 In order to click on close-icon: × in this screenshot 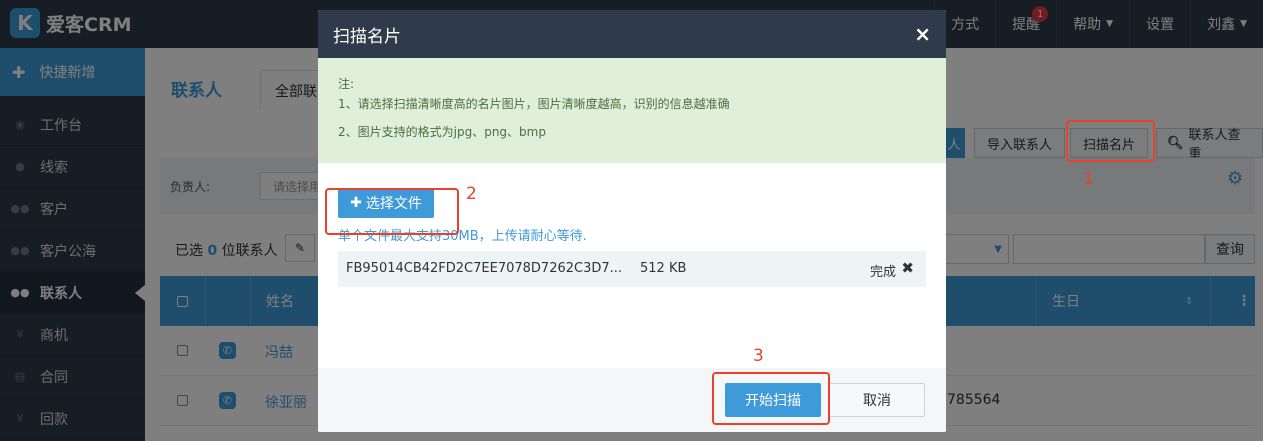, I will do `click(922, 34)`.